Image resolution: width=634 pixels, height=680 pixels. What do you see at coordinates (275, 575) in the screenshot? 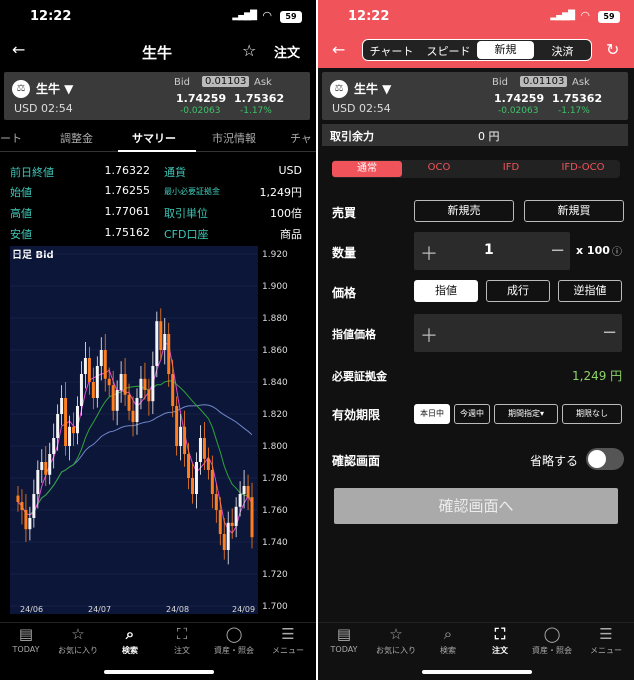
I see `y-tick-label: 1.720` at bounding box center [275, 575].